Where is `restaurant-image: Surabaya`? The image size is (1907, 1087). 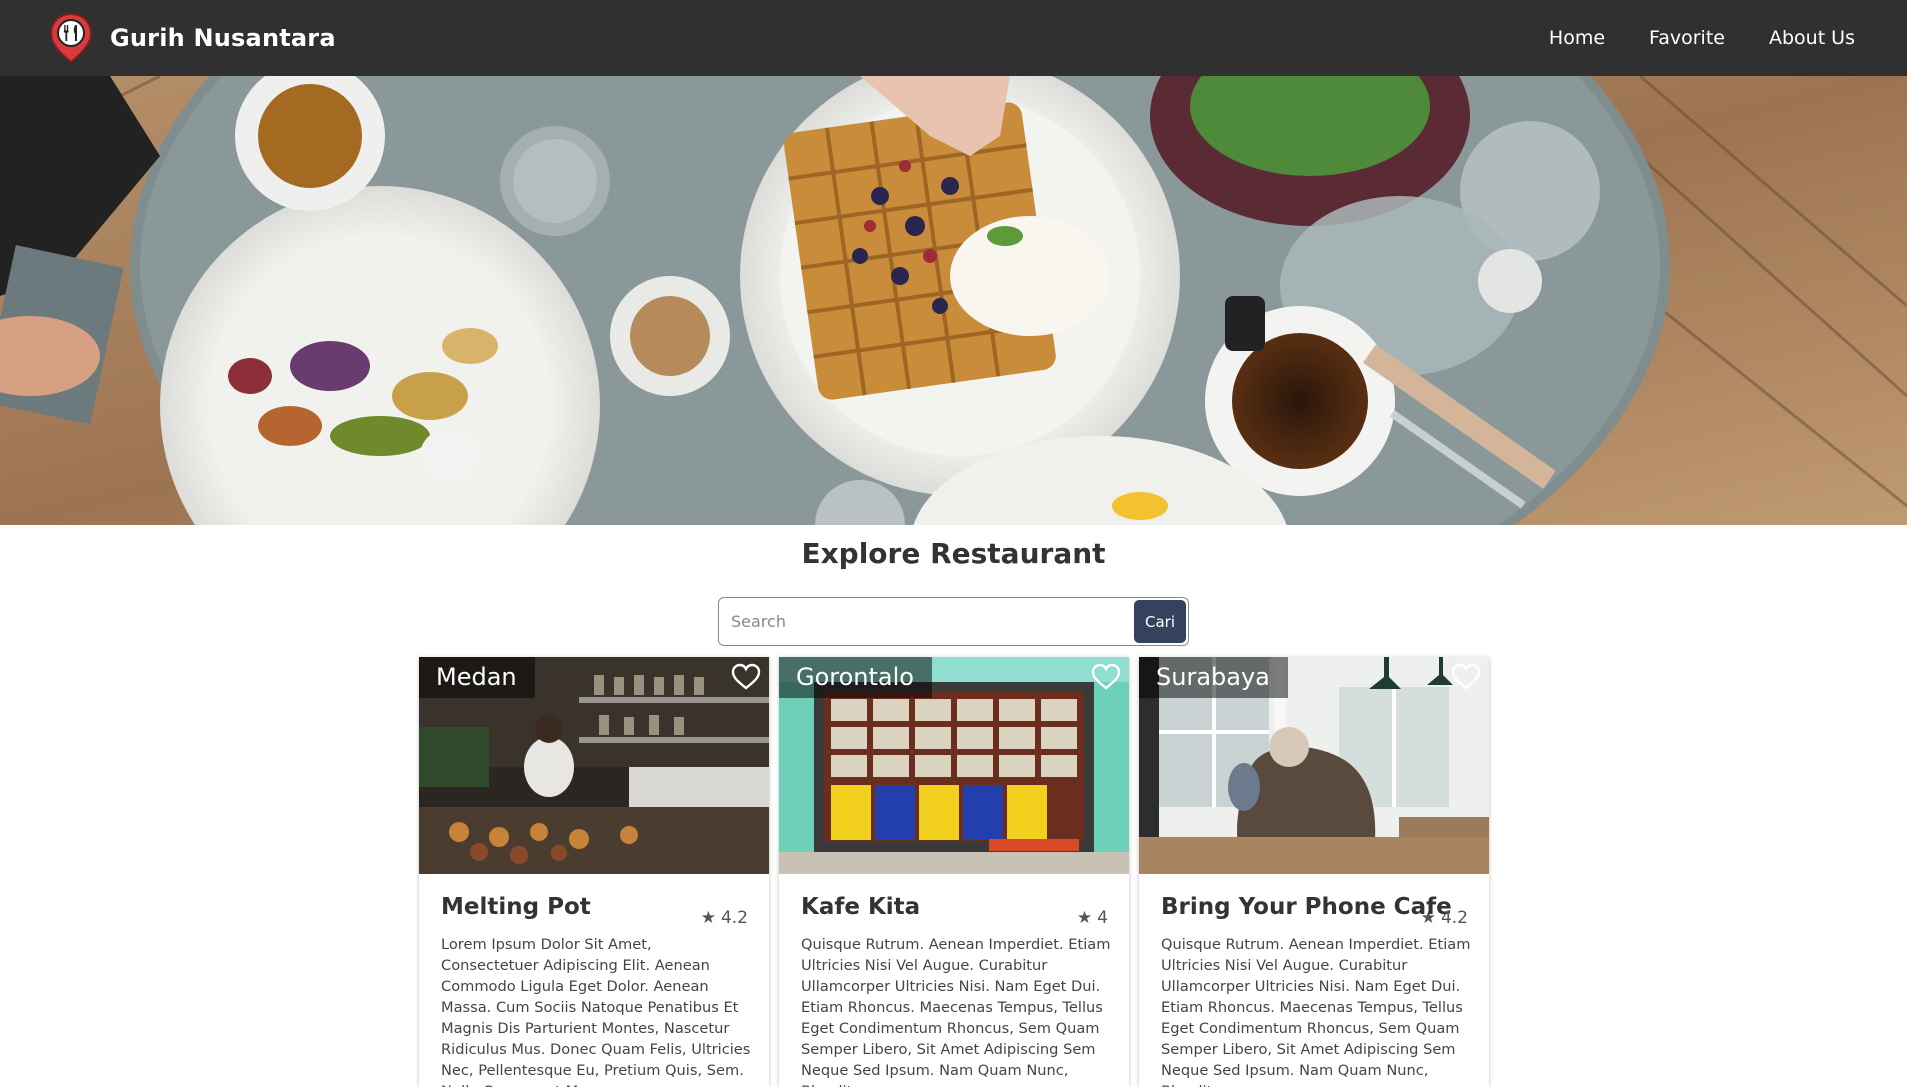
restaurant-image: Surabaya is located at coordinates (1314, 765).